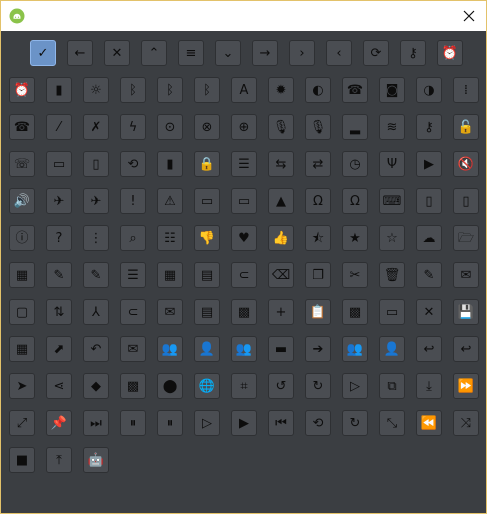 Image resolution: width=487 pixels, height=514 pixels. Describe the element at coordinates (96, 312) in the screenshot. I see `merge-icon-button: ⅄` at that location.